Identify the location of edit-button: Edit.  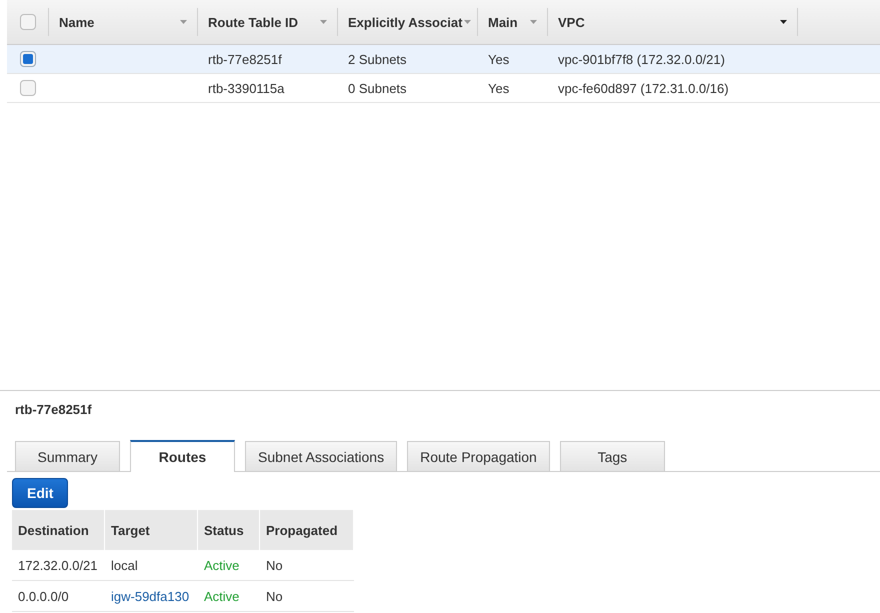
(40, 493).